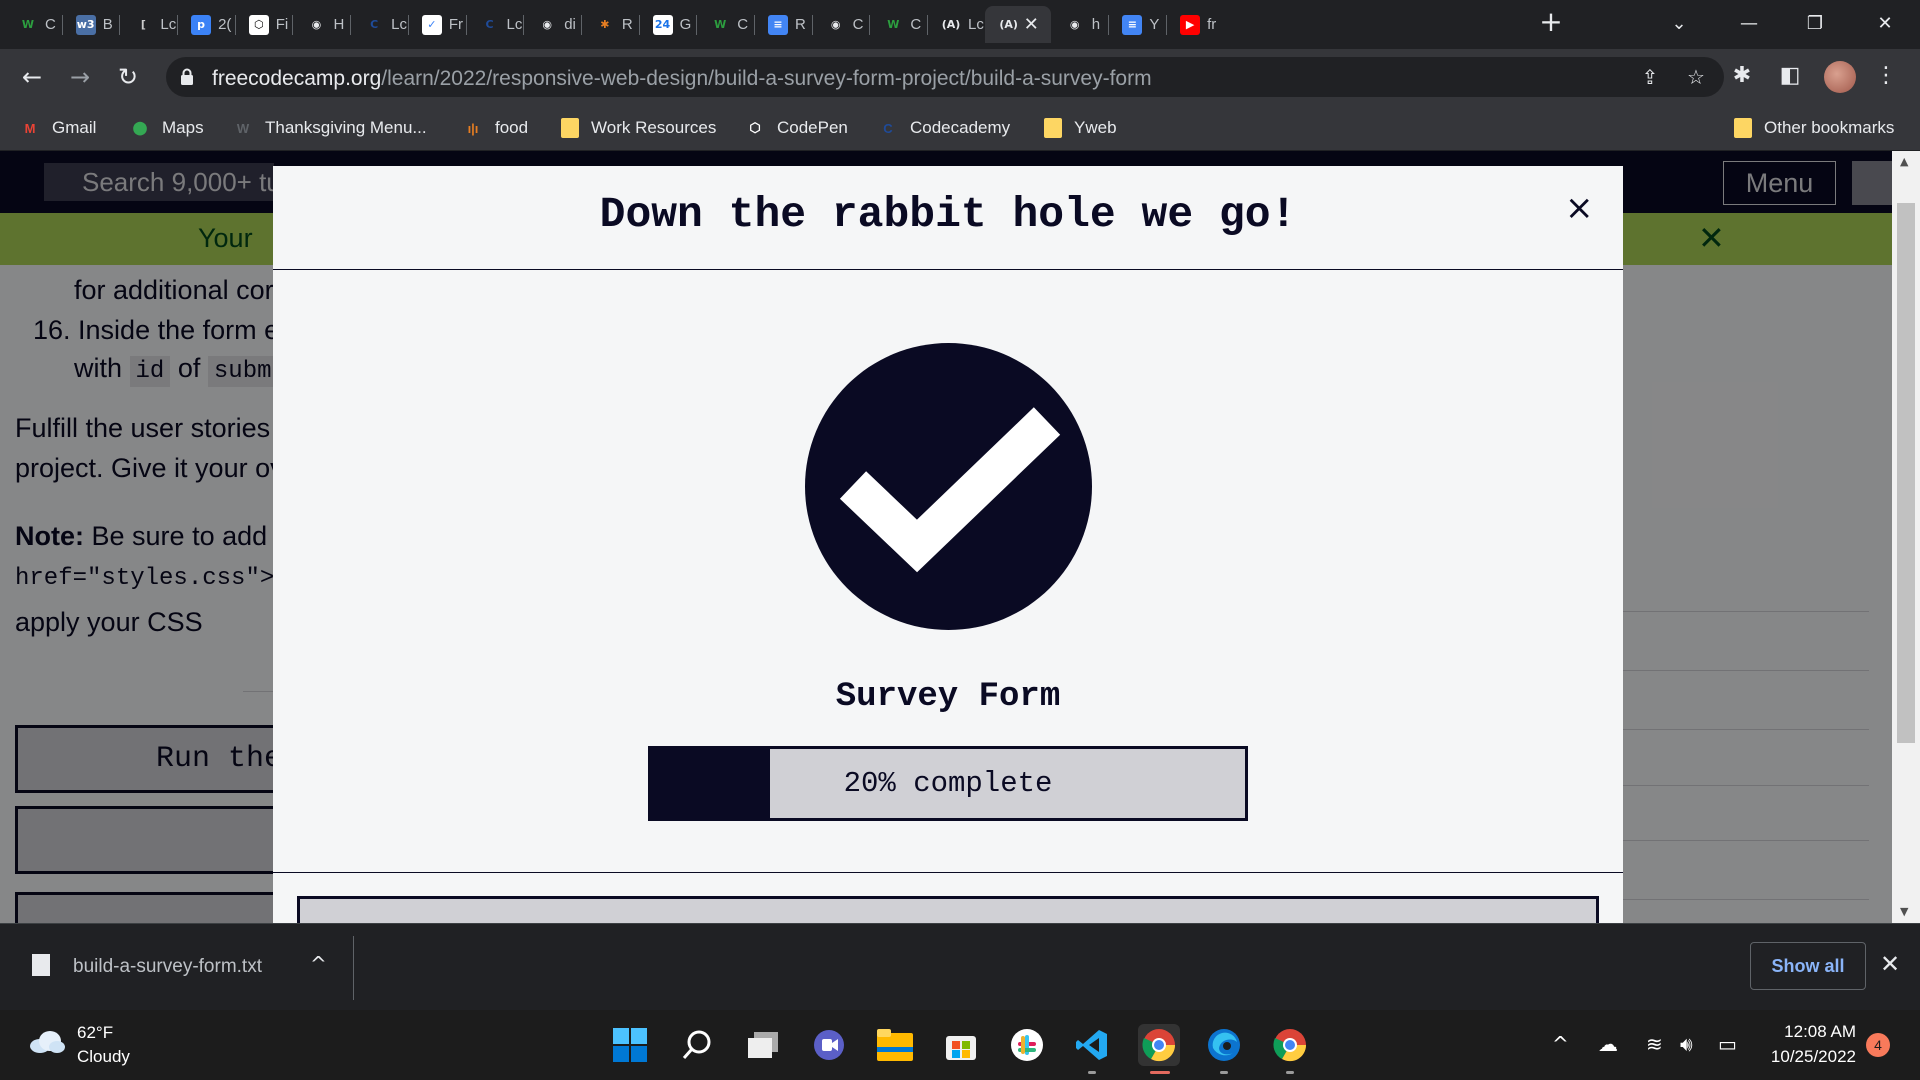 This screenshot has width=1920, height=1080. I want to click on back-arrow-icon: ←, so click(32, 77).